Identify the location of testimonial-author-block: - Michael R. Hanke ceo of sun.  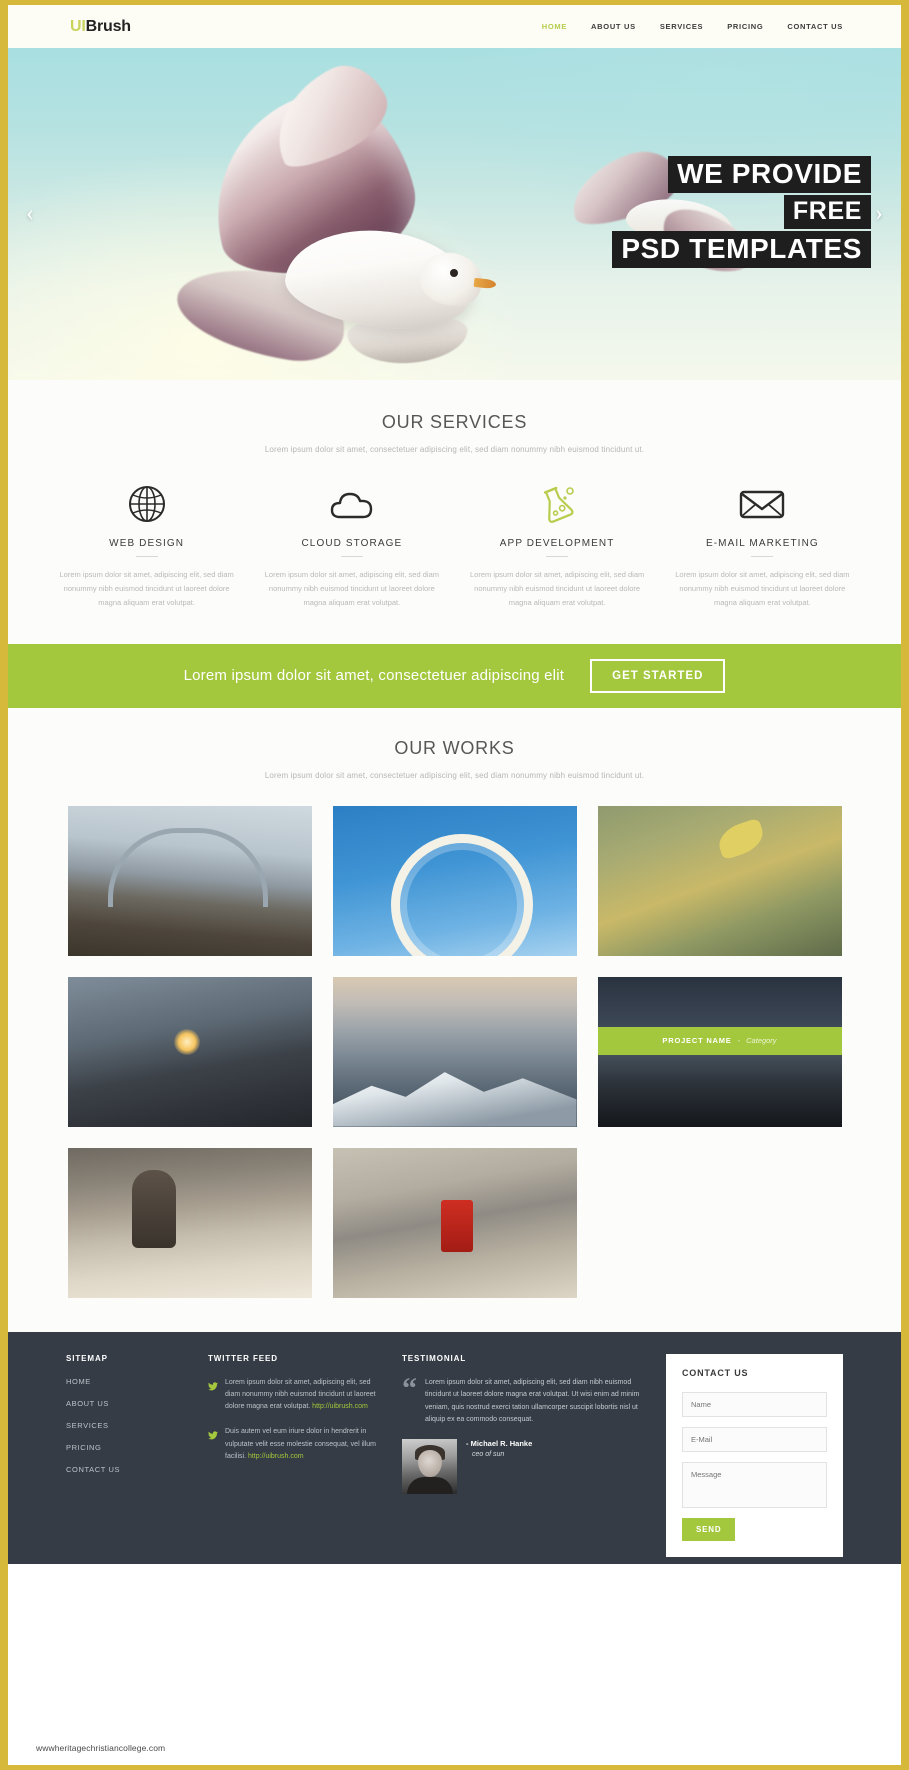
(499, 1448).